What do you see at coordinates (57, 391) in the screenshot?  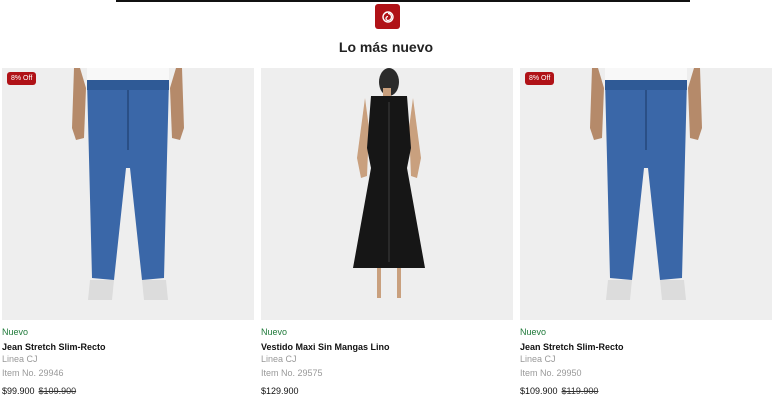 I see `old-price: $109.900` at bounding box center [57, 391].